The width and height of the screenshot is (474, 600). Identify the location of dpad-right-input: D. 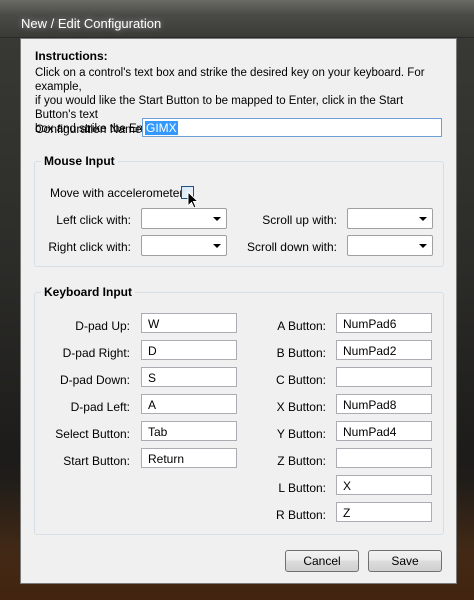
(189, 350).